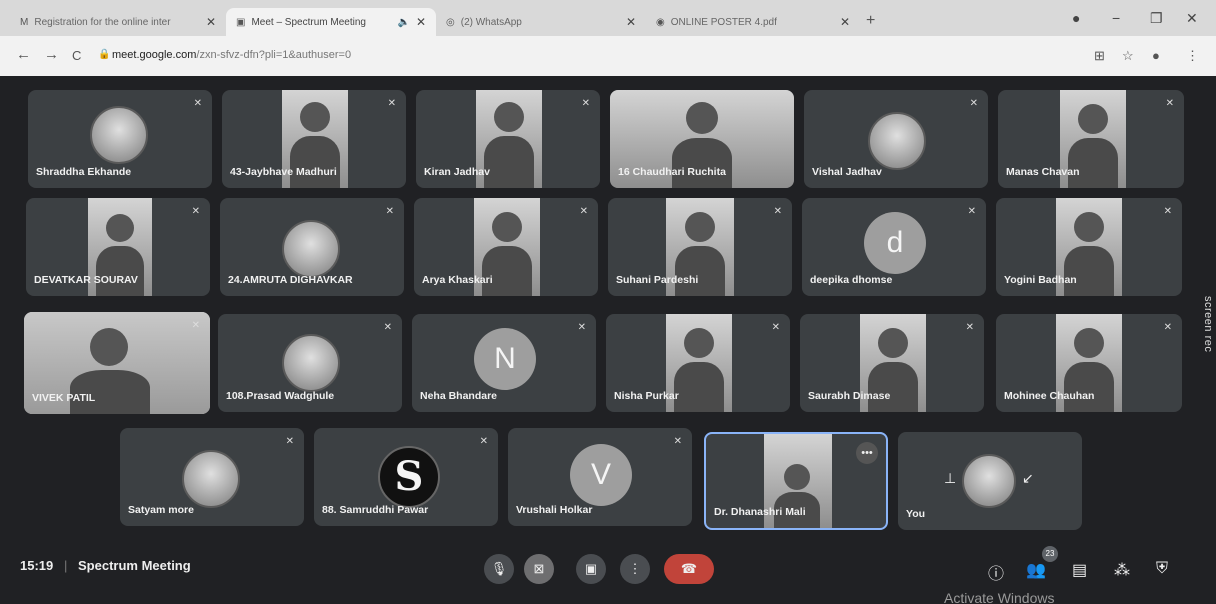 The image size is (1216, 604). Describe the element at coordinates (1089, 247) in the screenshot. I see `participant-tile: ✕ Yogini Badhan` at that location.